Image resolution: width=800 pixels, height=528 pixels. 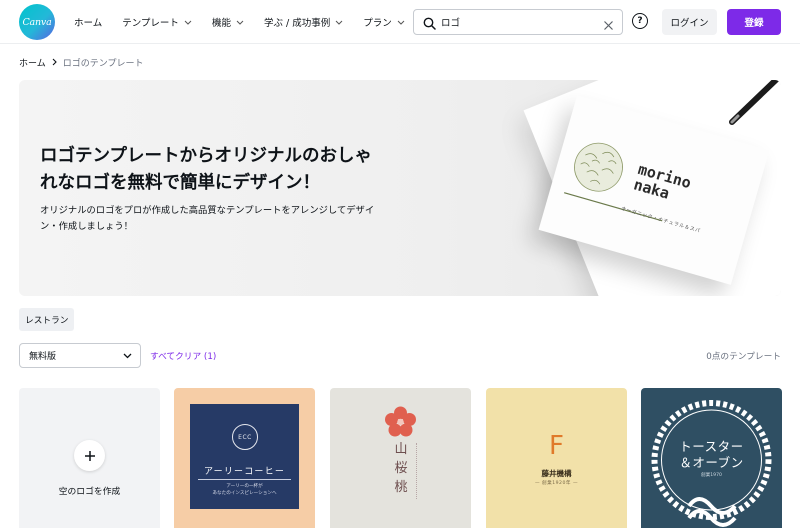 I want to click on template-count: 0点のテンプレート, so click(x=743, y=357).